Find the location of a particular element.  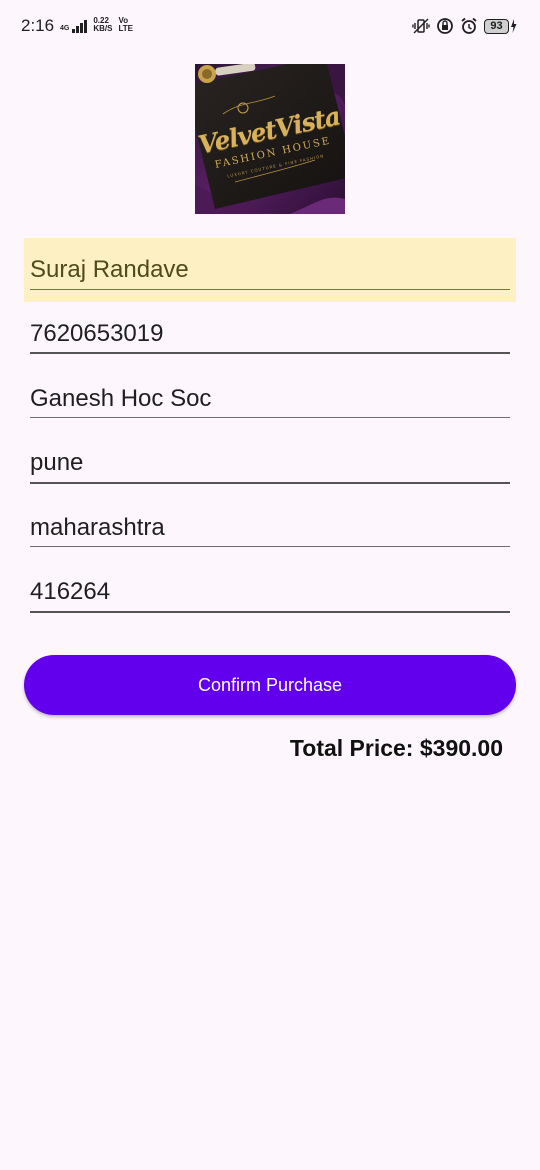

data-saver-icon is located at coordinates (445, 26).